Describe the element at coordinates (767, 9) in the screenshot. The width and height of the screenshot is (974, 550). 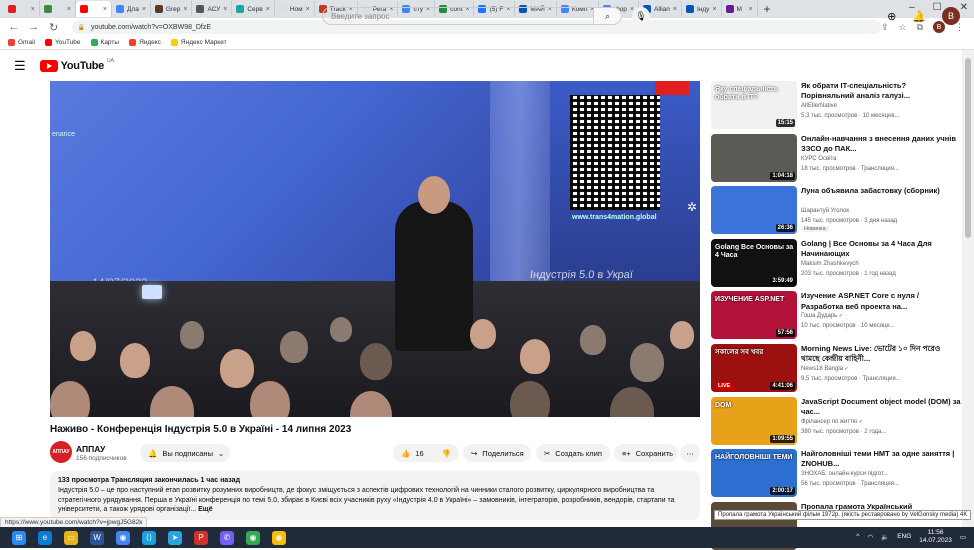
I see `new-tab-button: +` at that location.